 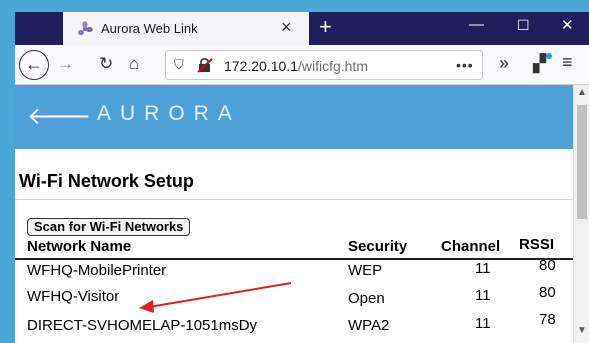 I want to click on tab-title: Aurora Web Link, so click(x=149, y=28).